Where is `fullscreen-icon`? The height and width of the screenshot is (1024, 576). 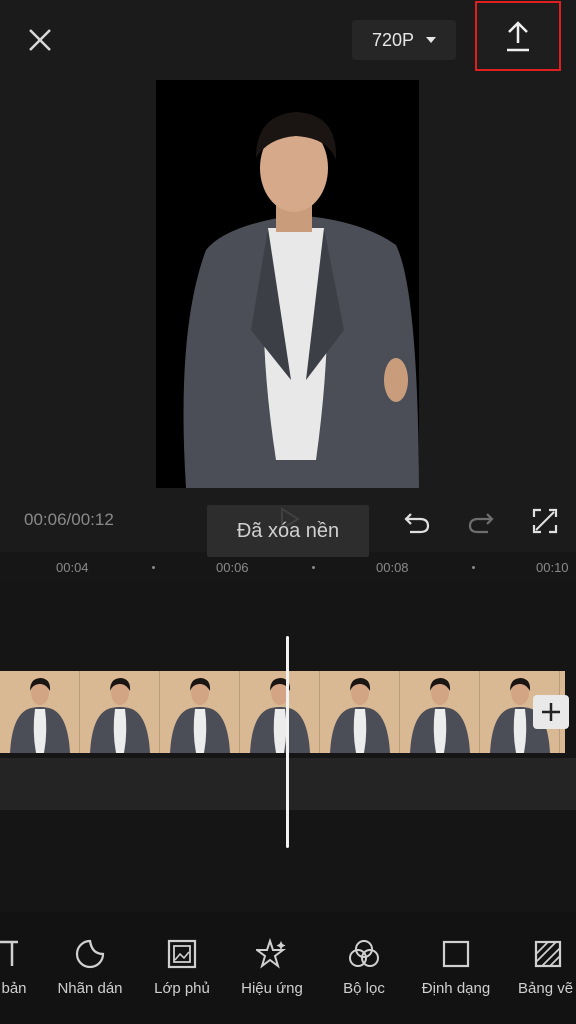 fullscreen-icon is located at coordinates (545, 521).